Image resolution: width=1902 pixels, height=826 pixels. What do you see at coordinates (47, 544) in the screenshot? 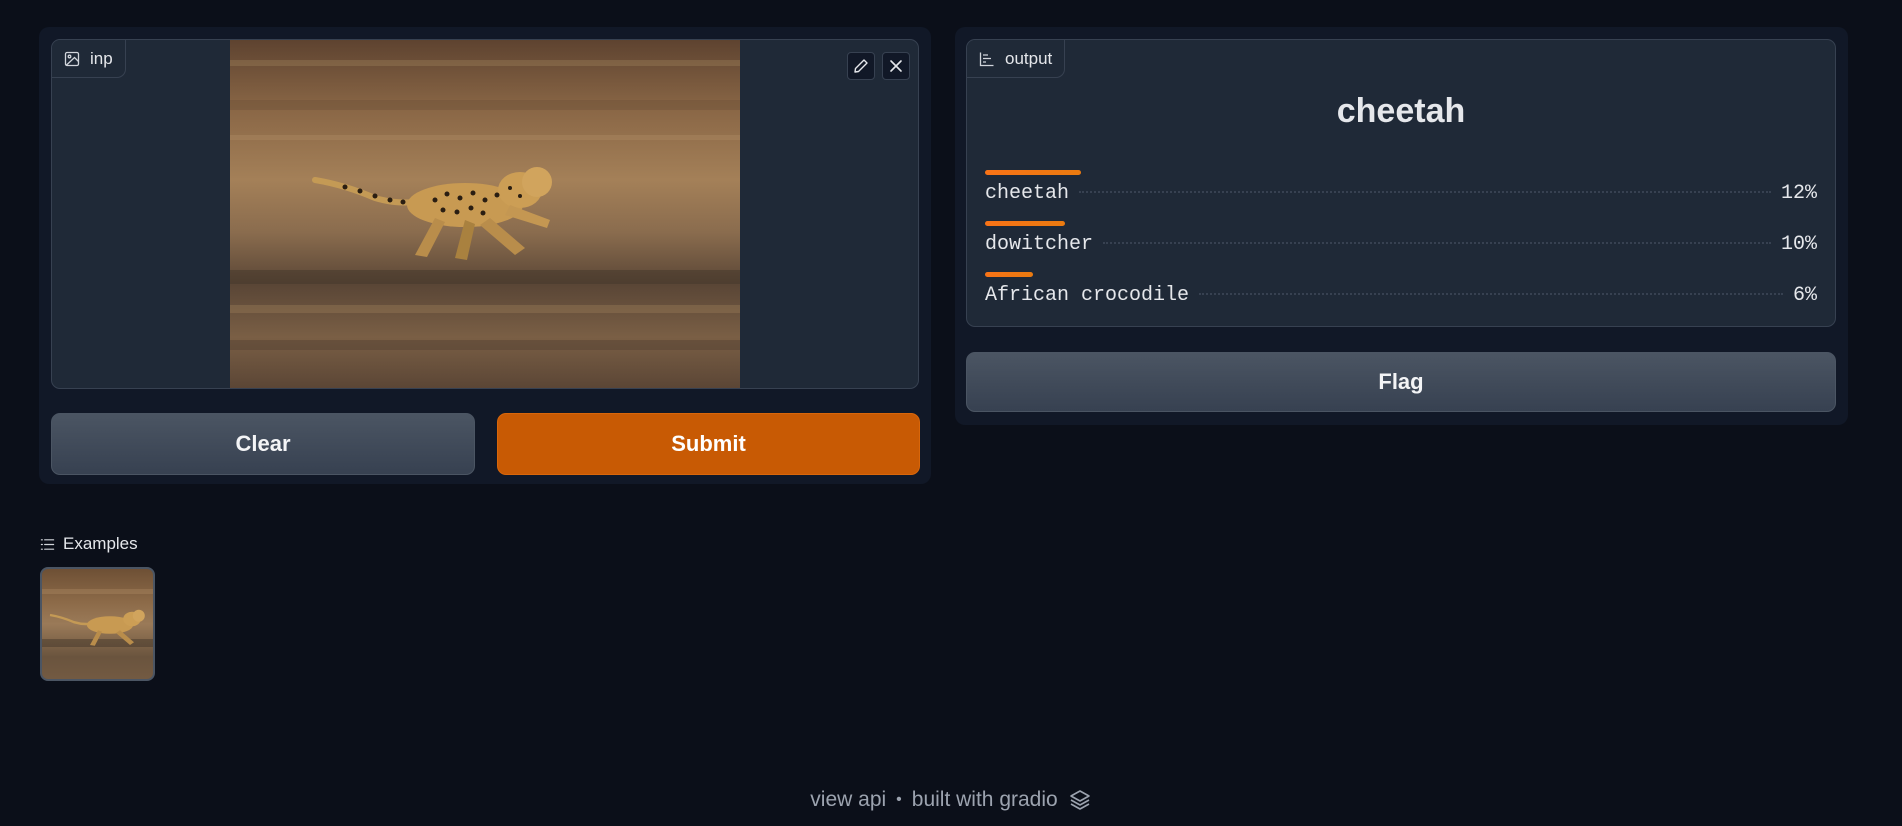
I see `list-icon` at bounding box center [47, 544].